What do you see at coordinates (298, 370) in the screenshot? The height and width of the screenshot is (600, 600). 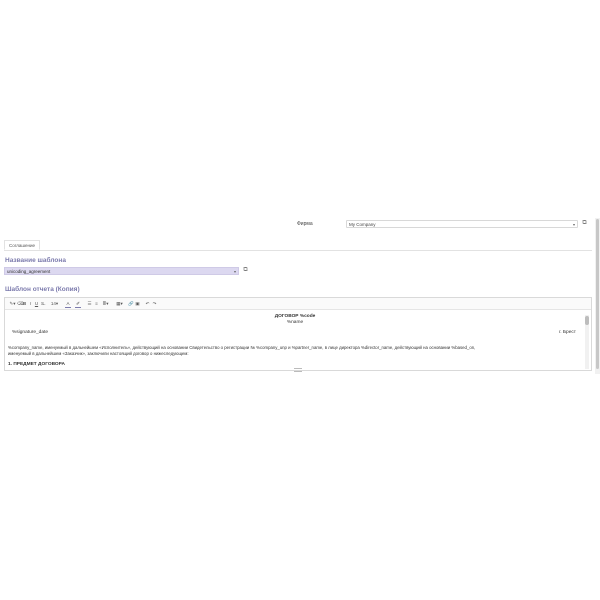 I see `resize-handle` at bounding box center [298, 370].